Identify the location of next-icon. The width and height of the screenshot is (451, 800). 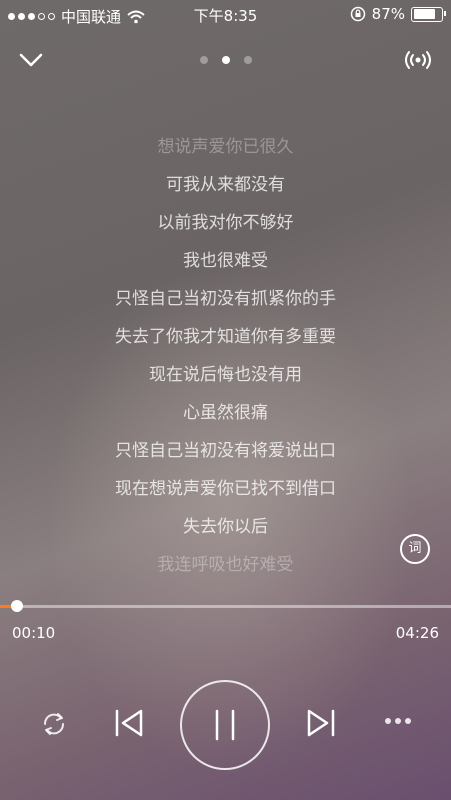
(321, 723).